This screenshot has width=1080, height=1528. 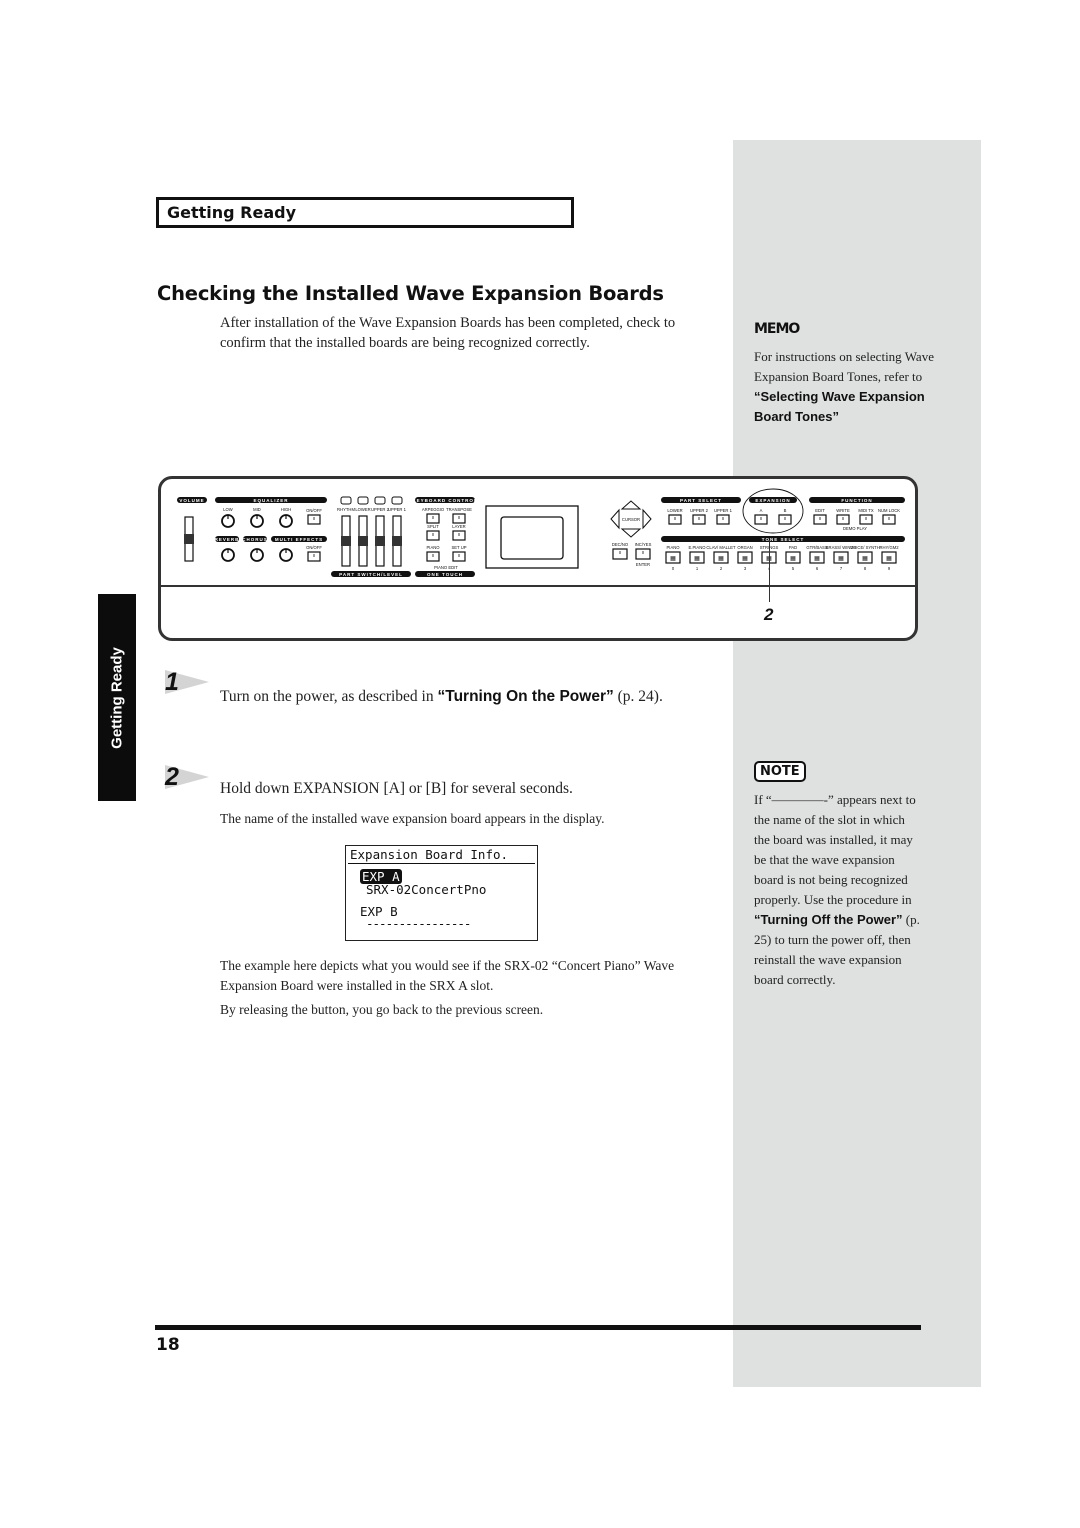 I want to click on tone-number-2: 2, so click(x=721, y=568).